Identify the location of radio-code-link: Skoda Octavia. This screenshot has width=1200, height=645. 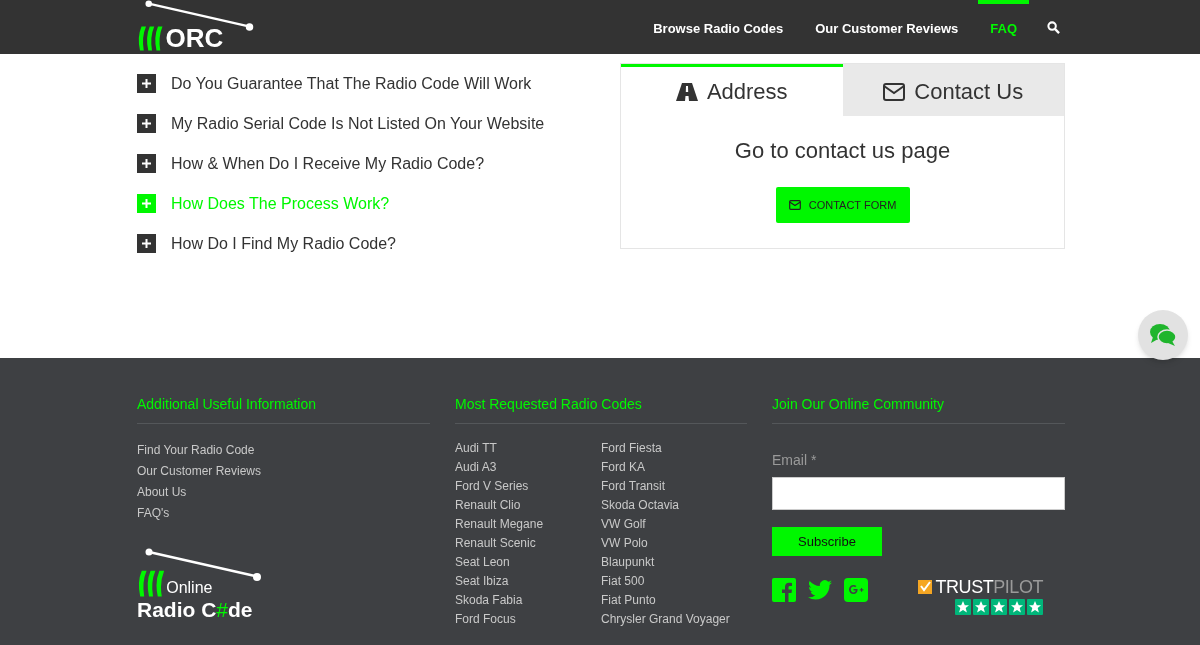
(674, 505).